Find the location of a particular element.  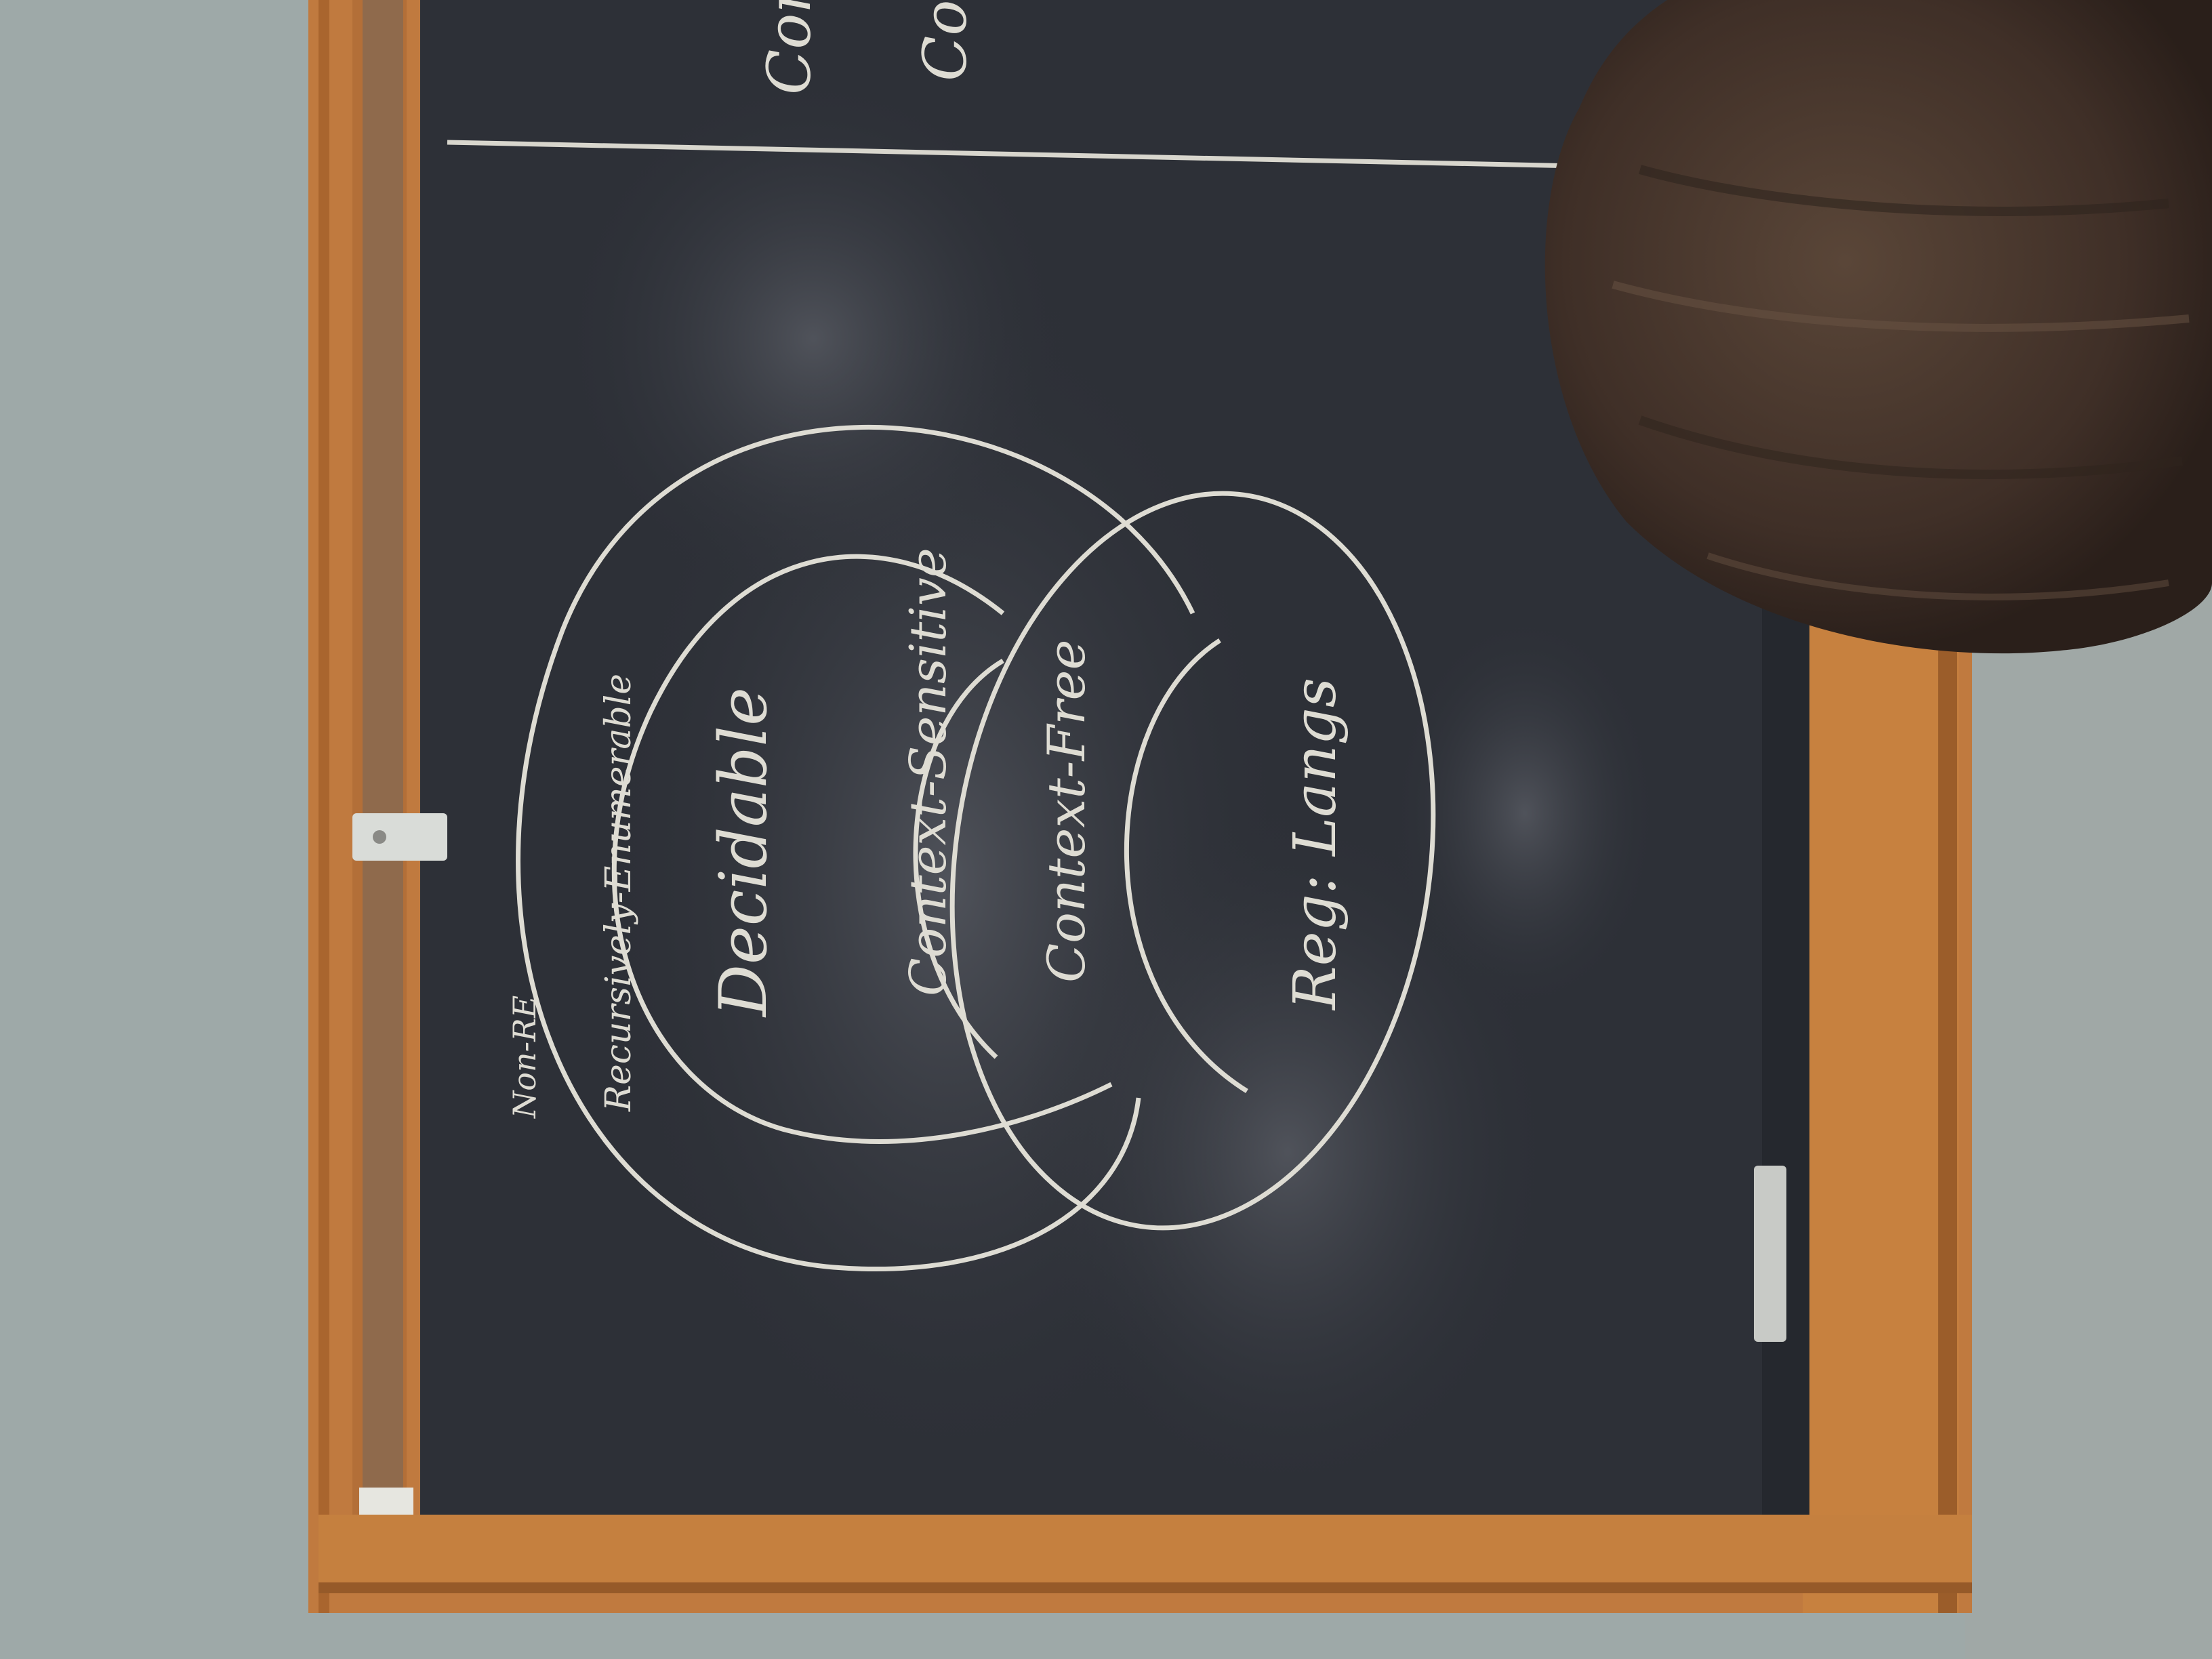

label-decidable: Decidable is located at coordinates (743, 852).